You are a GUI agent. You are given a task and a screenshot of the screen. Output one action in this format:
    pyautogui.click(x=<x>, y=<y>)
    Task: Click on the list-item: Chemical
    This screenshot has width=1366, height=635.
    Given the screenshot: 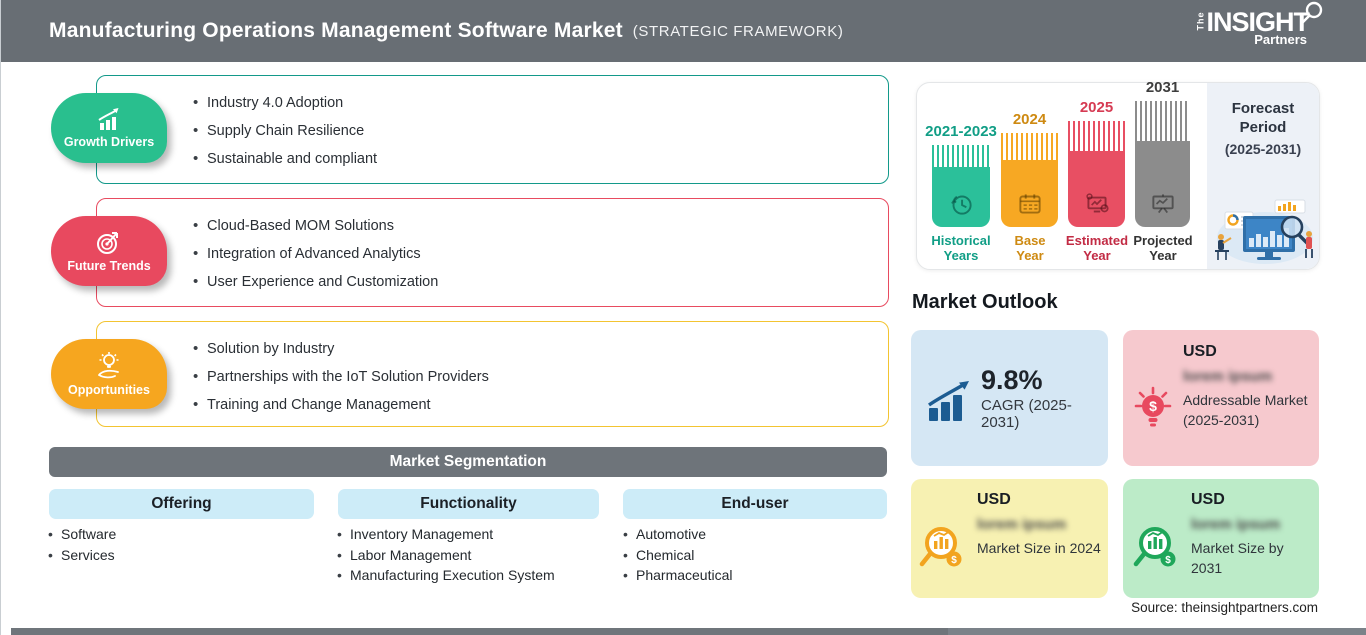 What is the action you would take?
    pyautogui.click(x=758, y=555)
    